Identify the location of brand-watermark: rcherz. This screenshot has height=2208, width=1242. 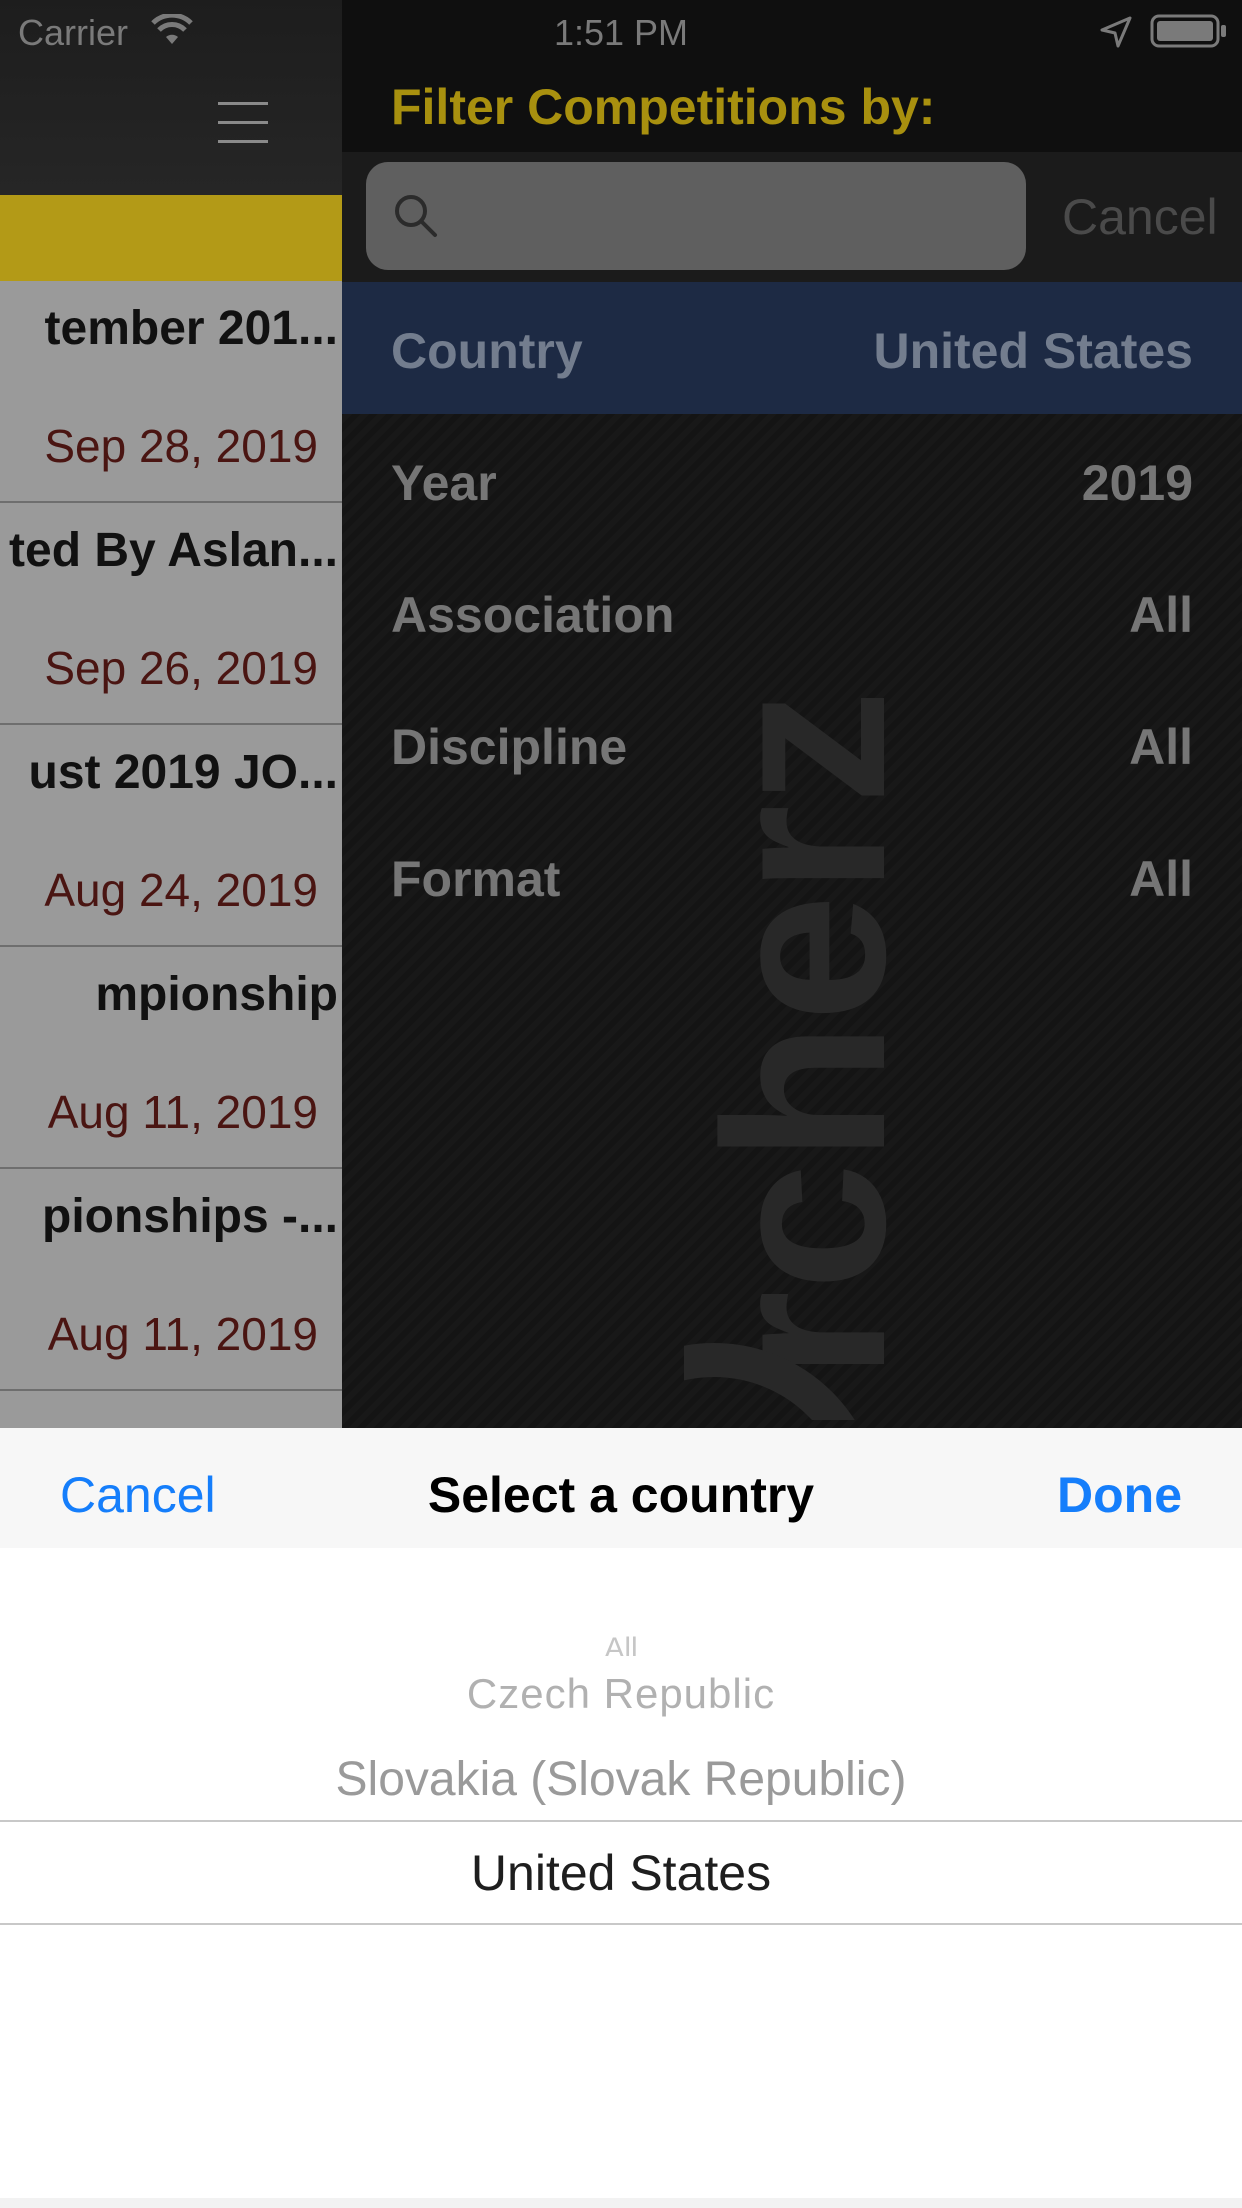
(808, 1055).